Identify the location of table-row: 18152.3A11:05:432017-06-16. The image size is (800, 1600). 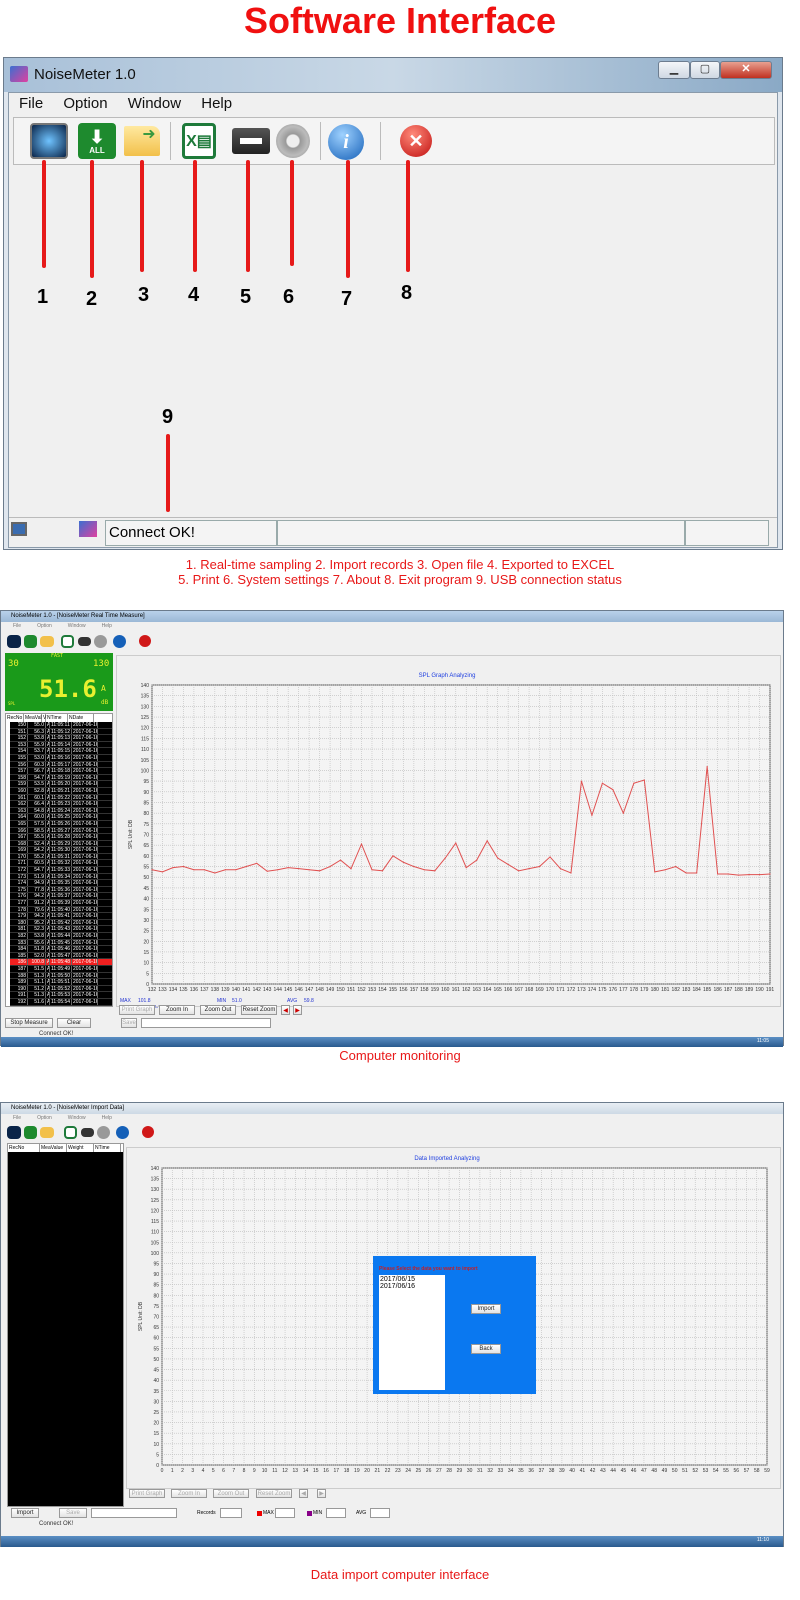
(61, 929).